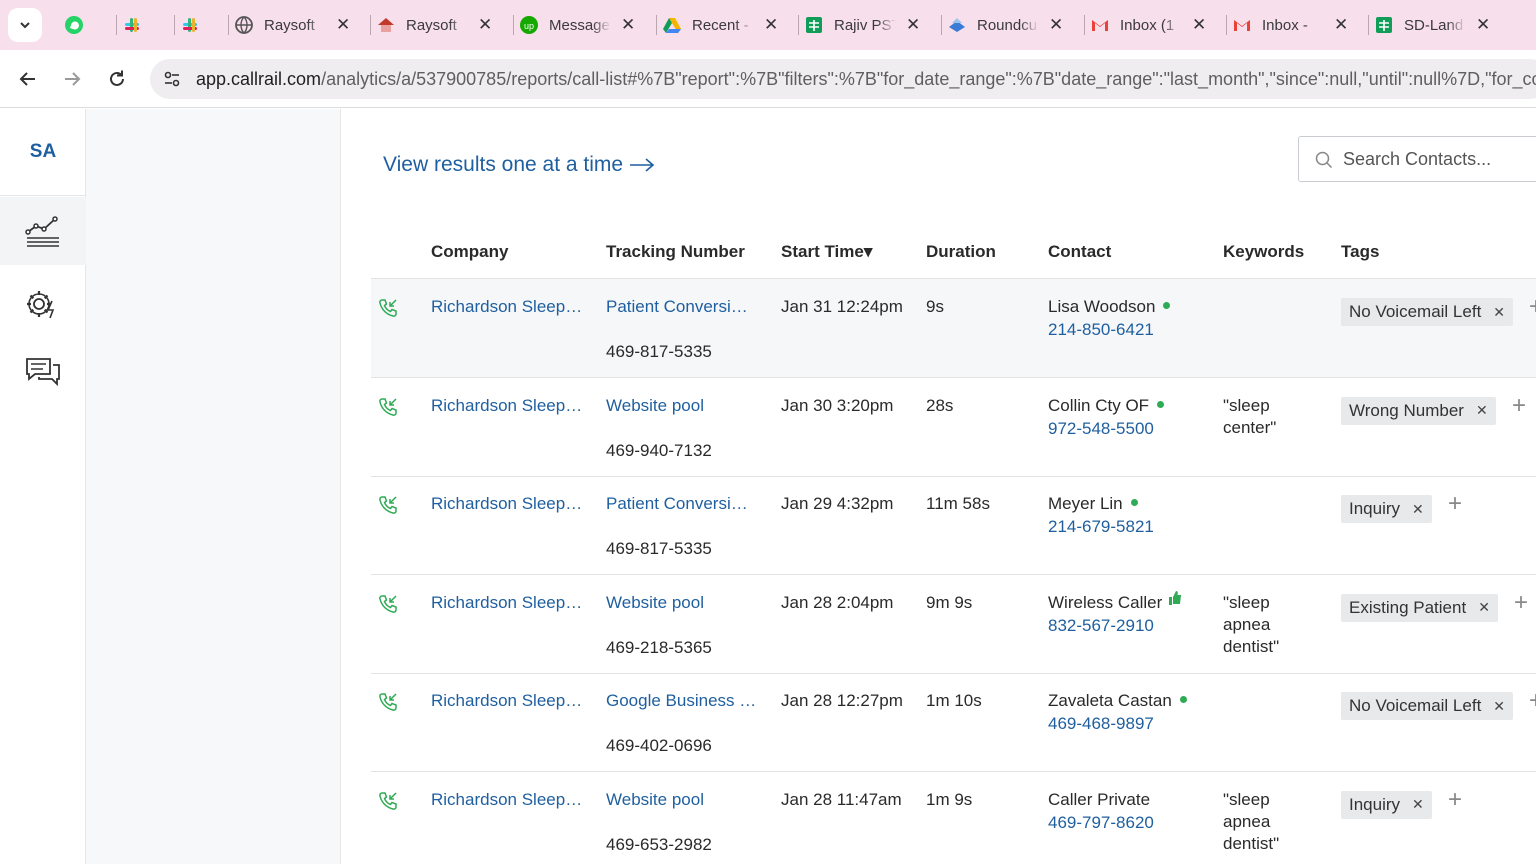 This screenshot has width=1536, height=864. Describe the element at coordinates (1251, 624) in the screenshot. I see `keywords: "sleep apnea dentist"` at that location.